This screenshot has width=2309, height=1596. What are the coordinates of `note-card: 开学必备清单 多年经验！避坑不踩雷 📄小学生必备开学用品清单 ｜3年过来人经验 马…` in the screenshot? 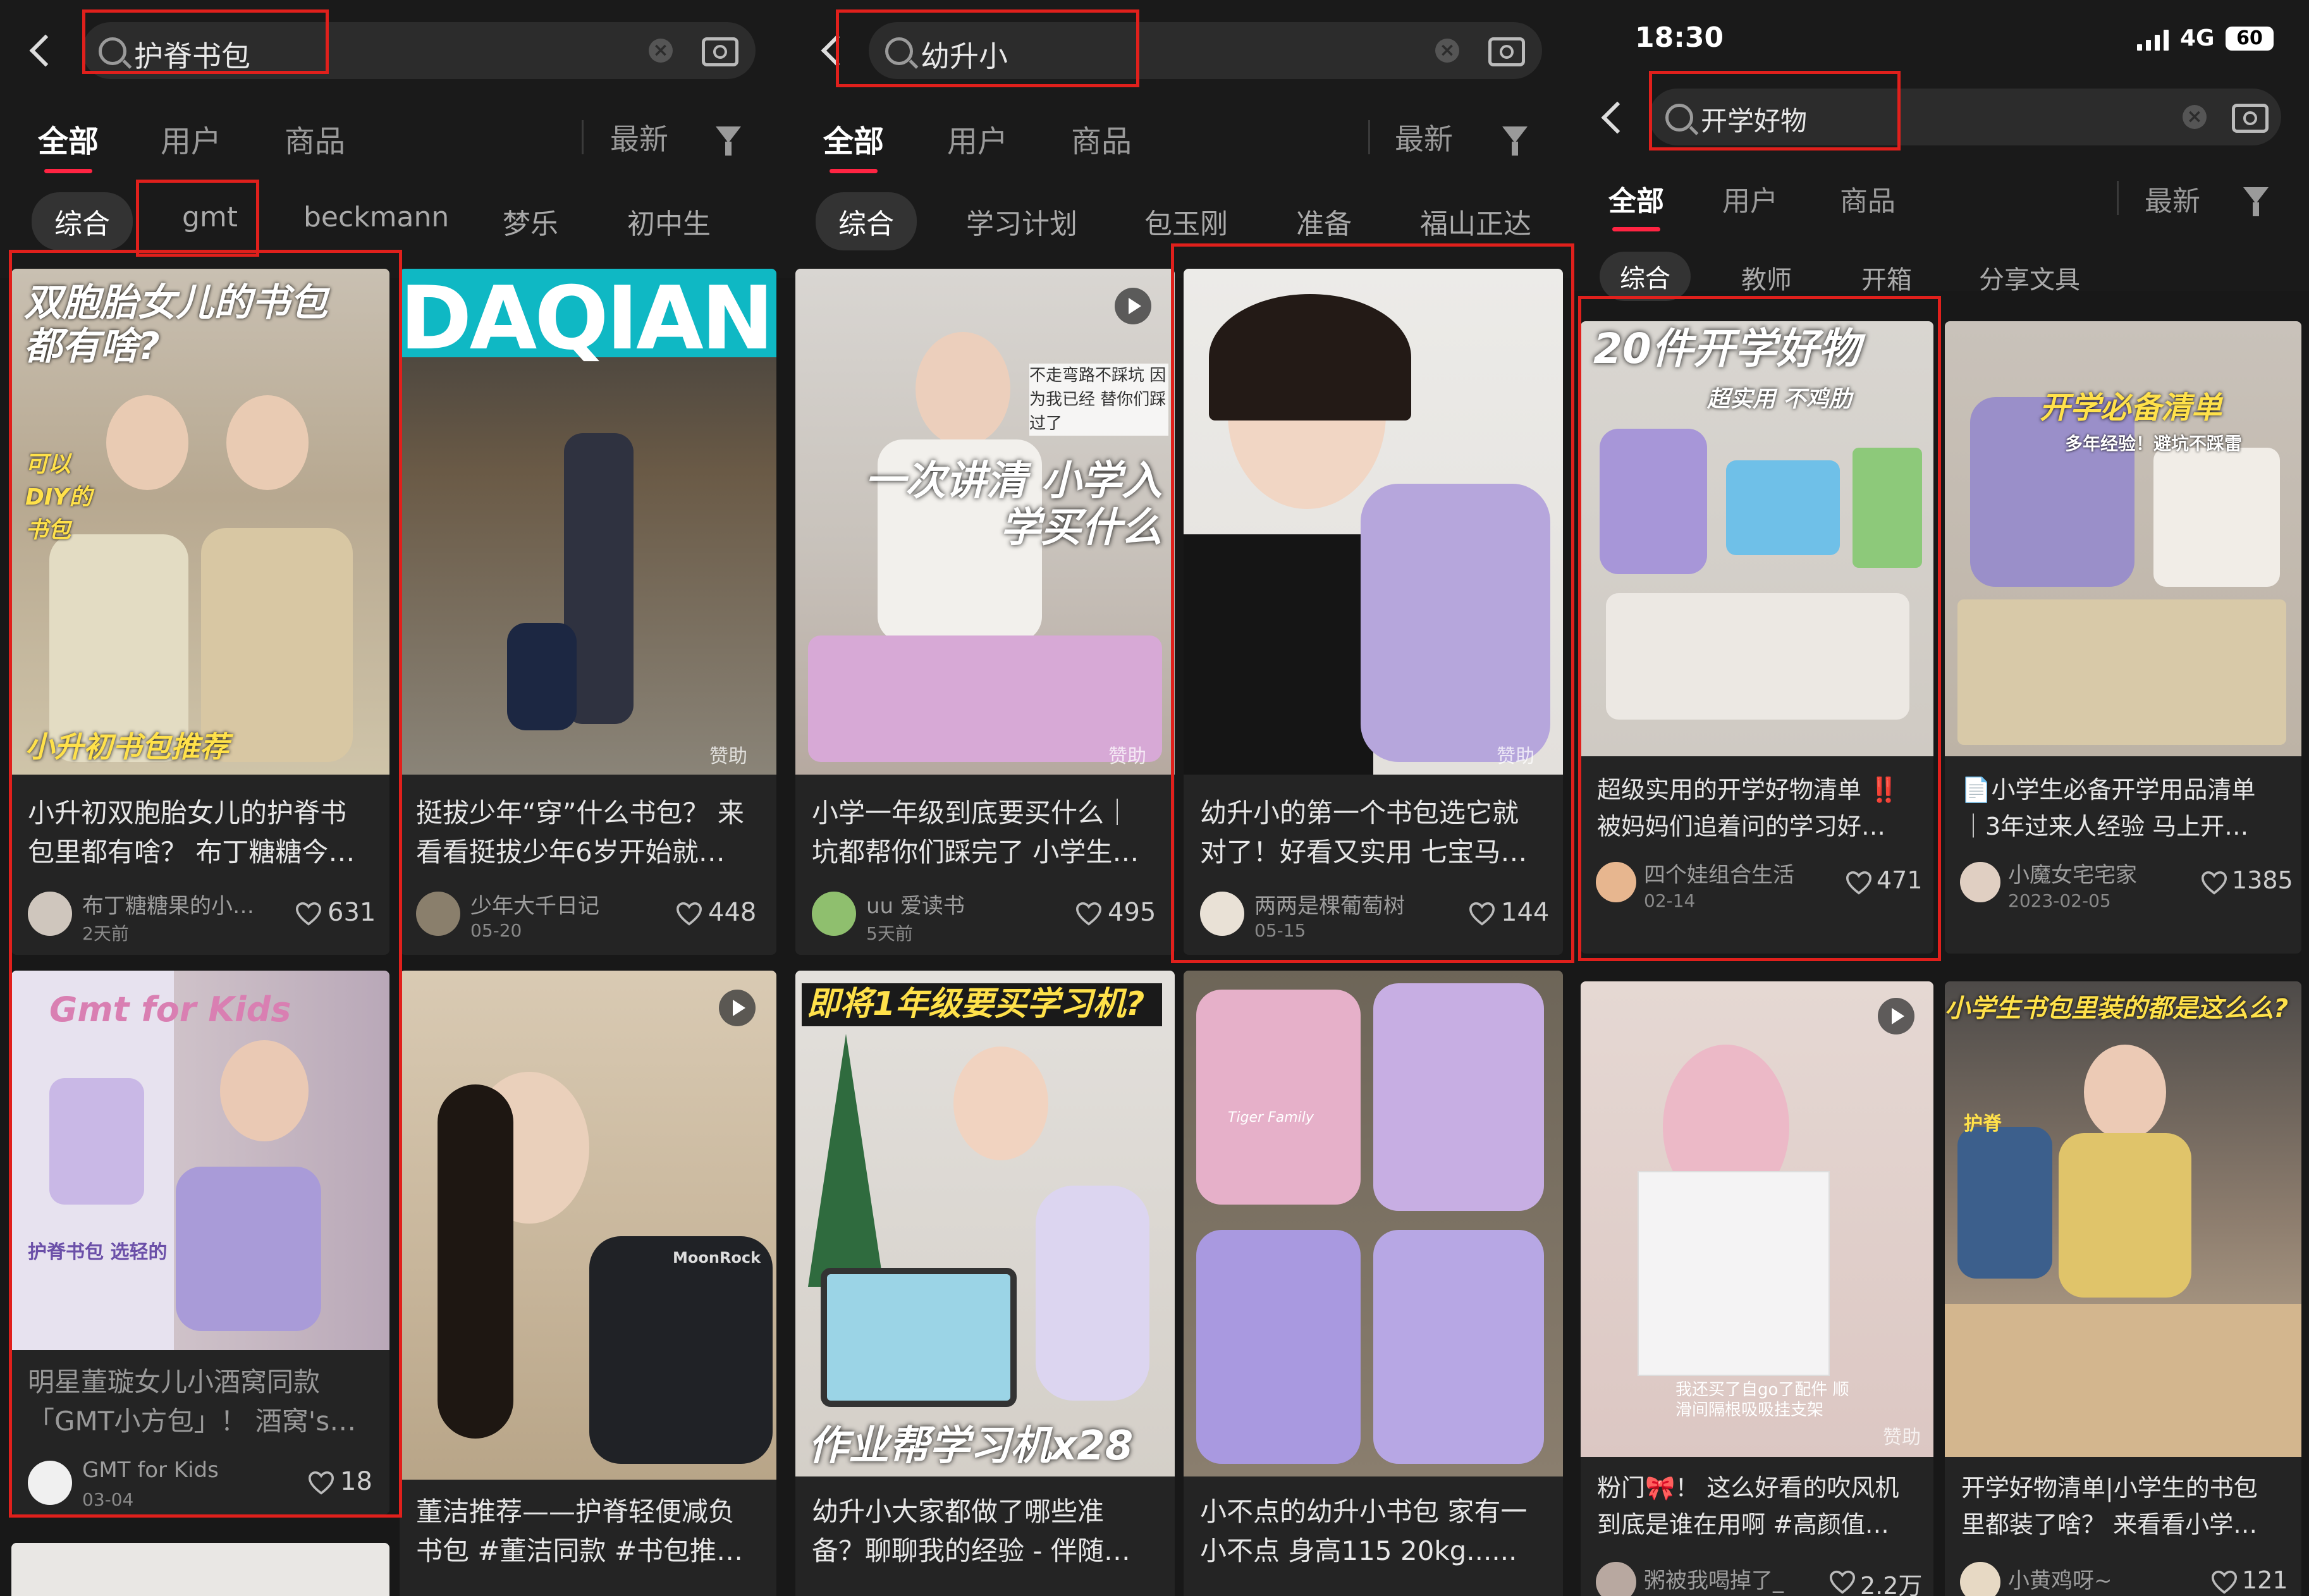 It's located at (2123, 637).